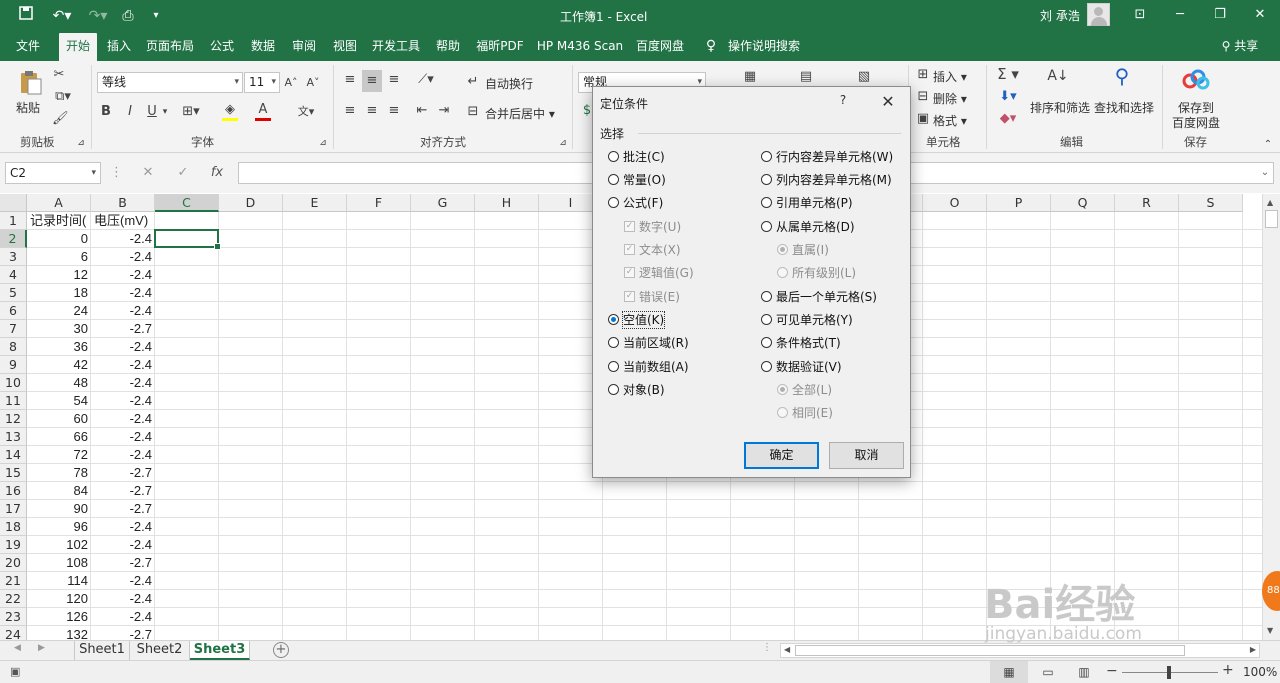  I want to click on font-launcher-icon: ⊿, so click(323, 143).